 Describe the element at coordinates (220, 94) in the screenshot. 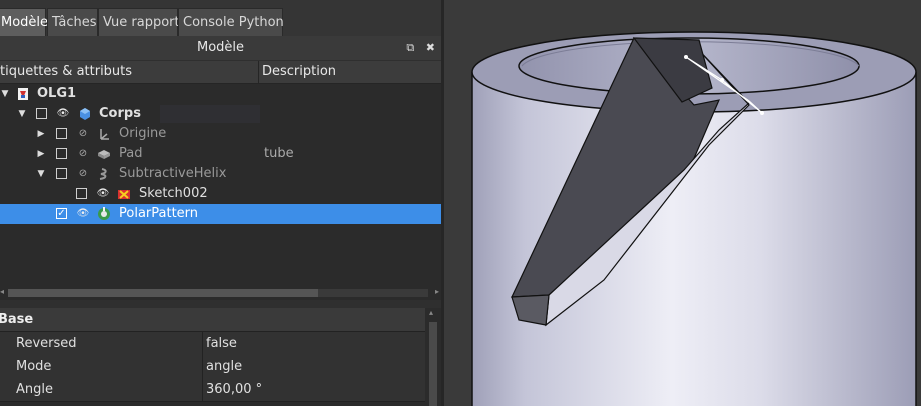

I see `tree-item-olg1: ▼ OLG1` at that location.